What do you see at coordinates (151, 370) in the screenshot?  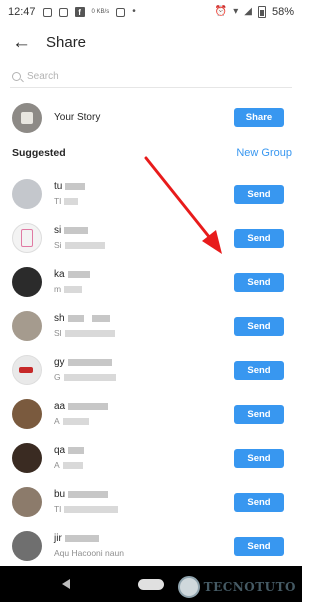 I see `list-item: gy G Send` at bounding box center [151, 370].